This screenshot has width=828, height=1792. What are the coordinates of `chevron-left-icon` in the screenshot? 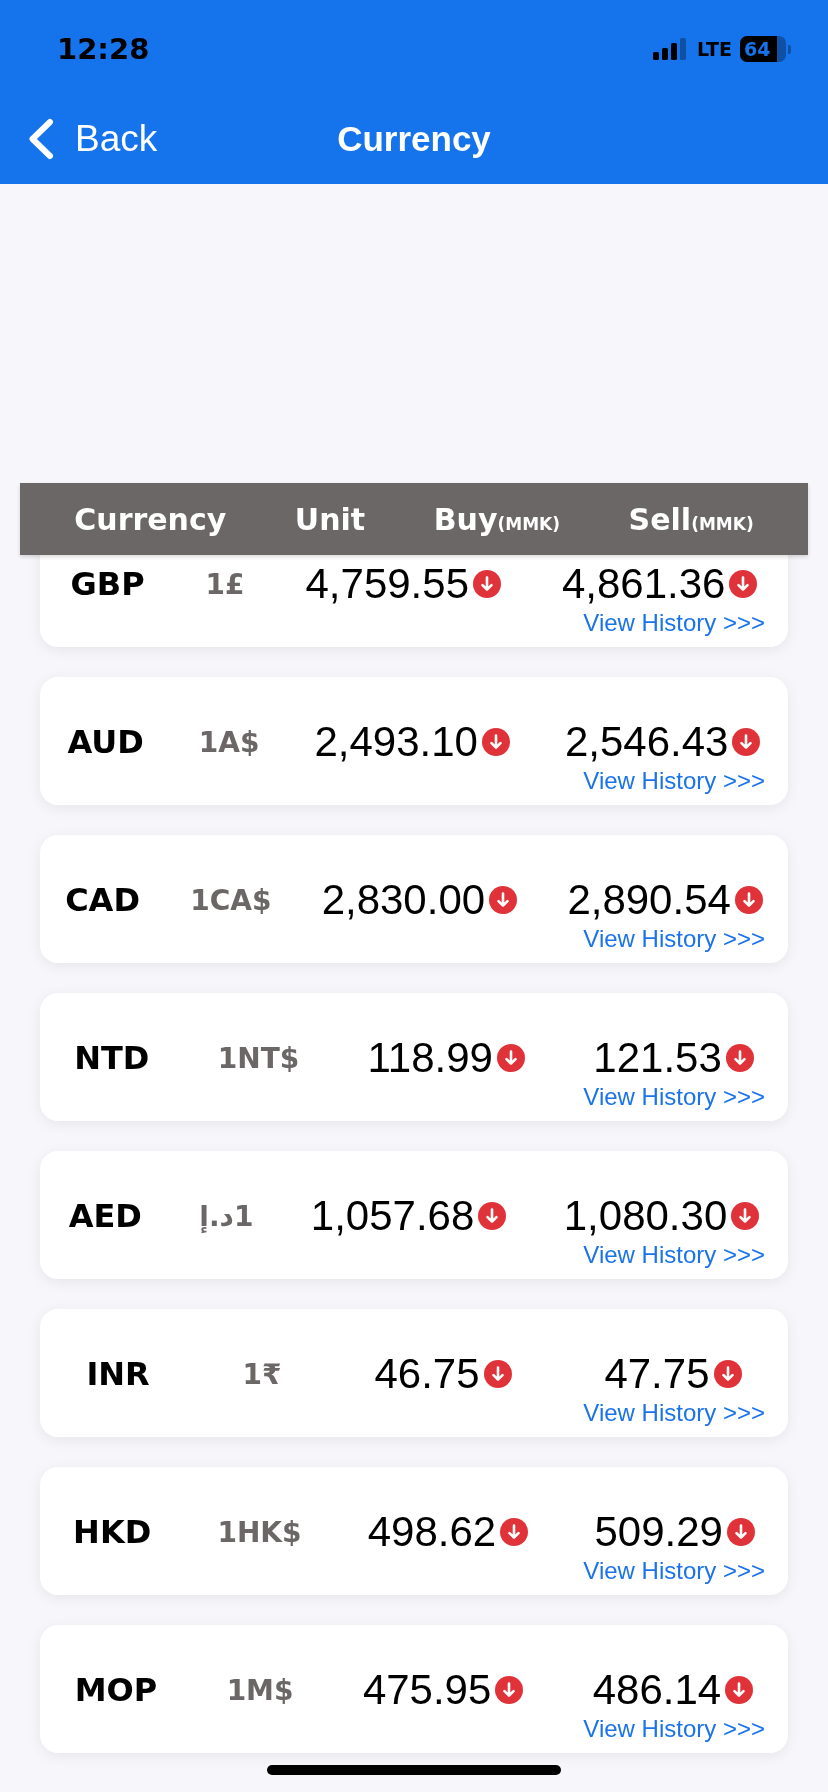 It's located at (41, 139).